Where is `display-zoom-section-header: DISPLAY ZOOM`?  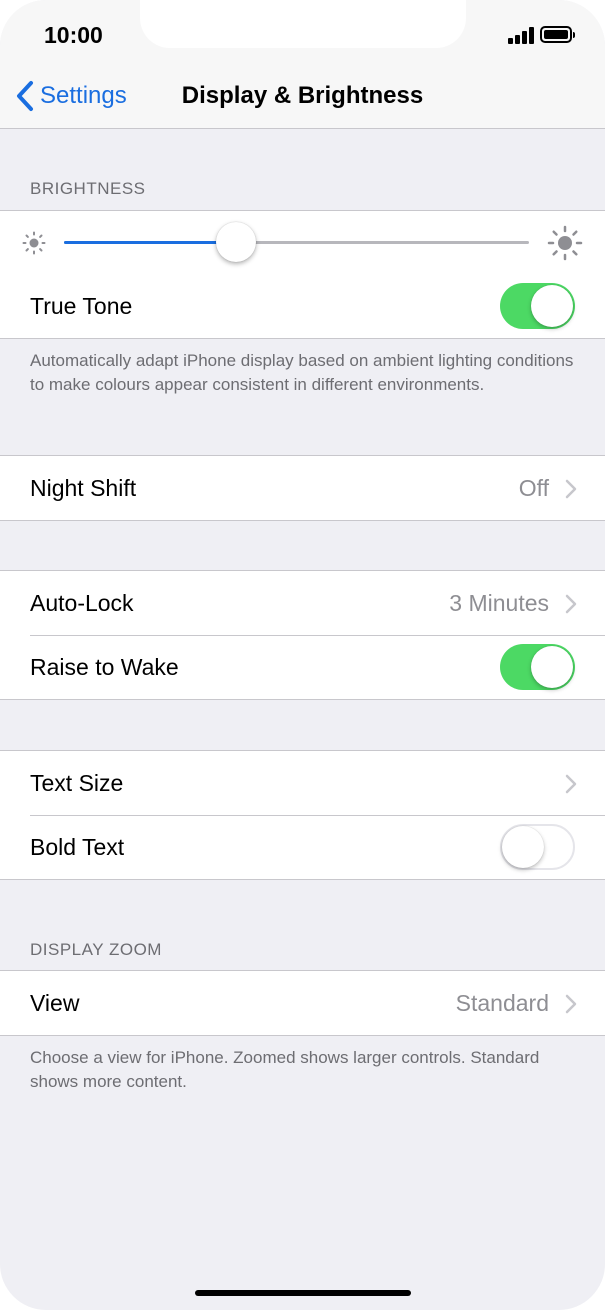 display-zoom-section-header: DISPLAY ZOOM is located at coordinates (96, 949).